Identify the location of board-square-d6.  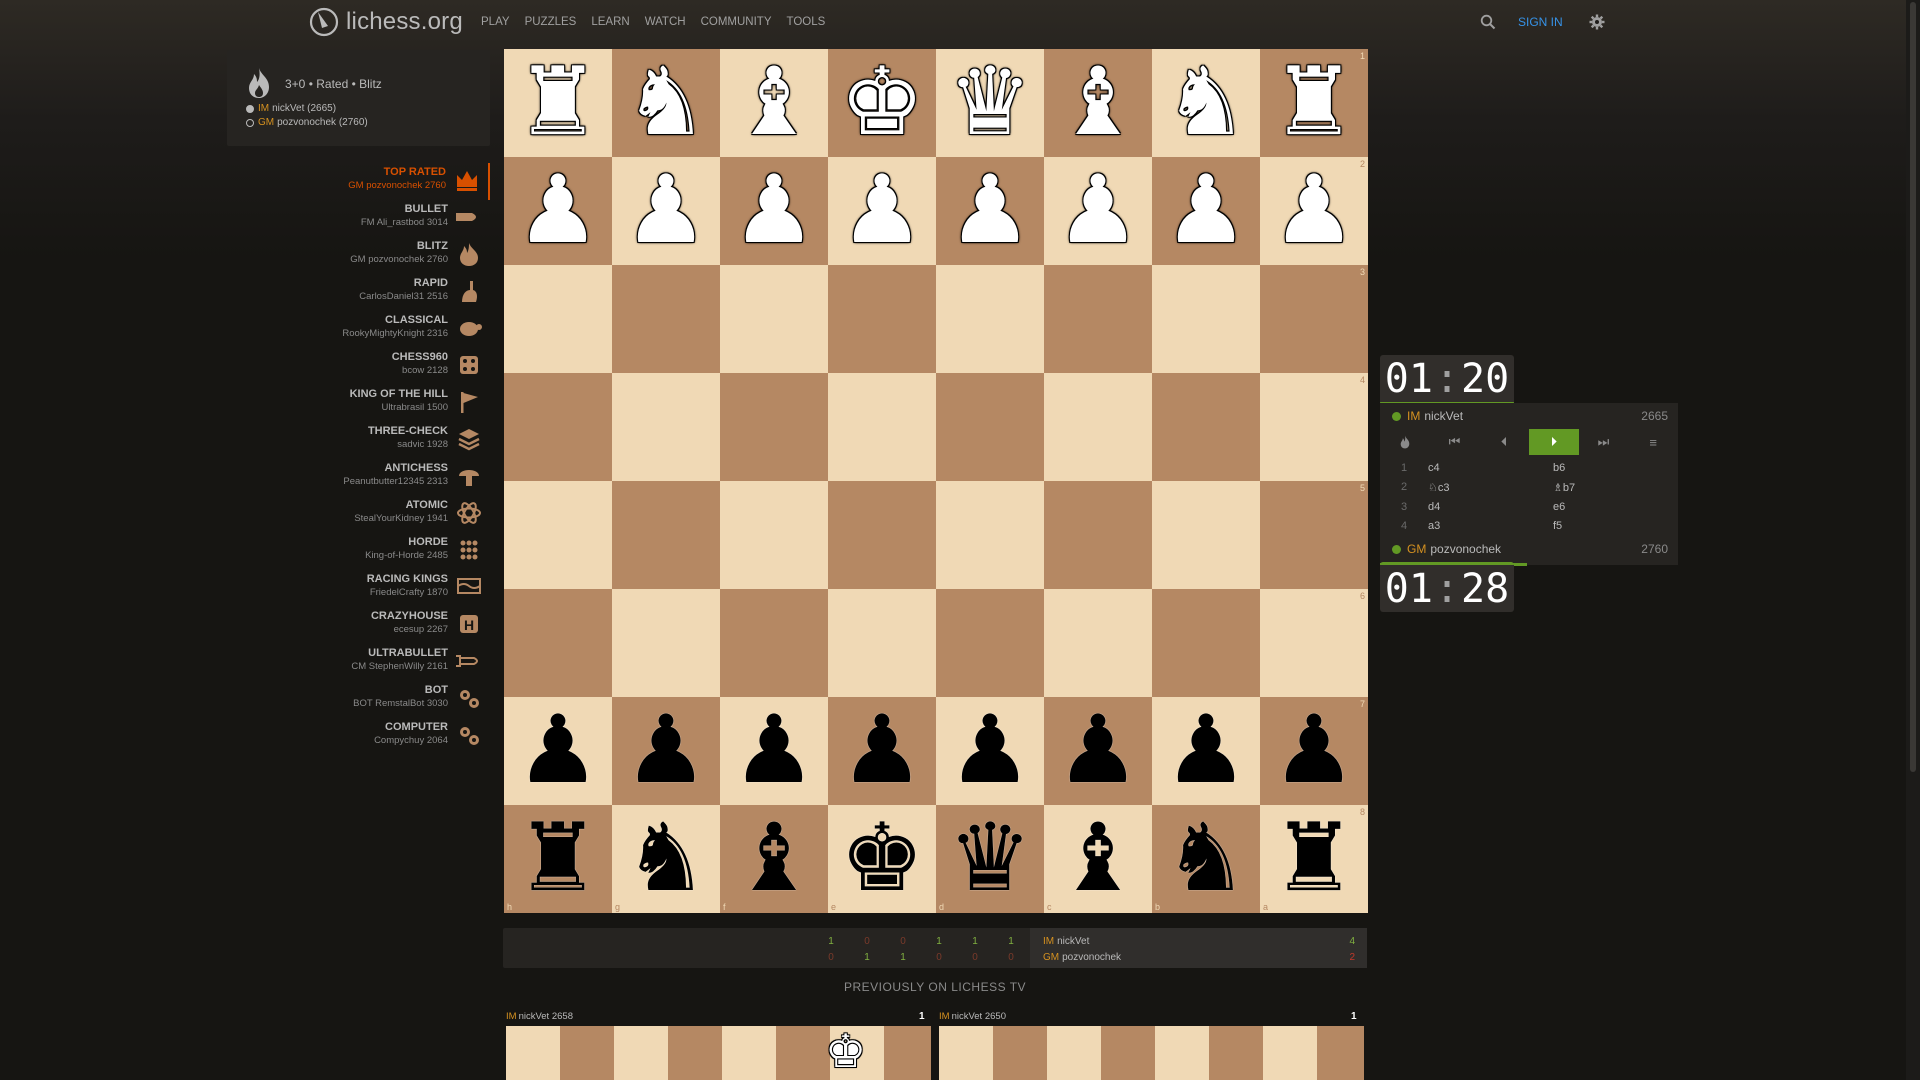
(990, 643).